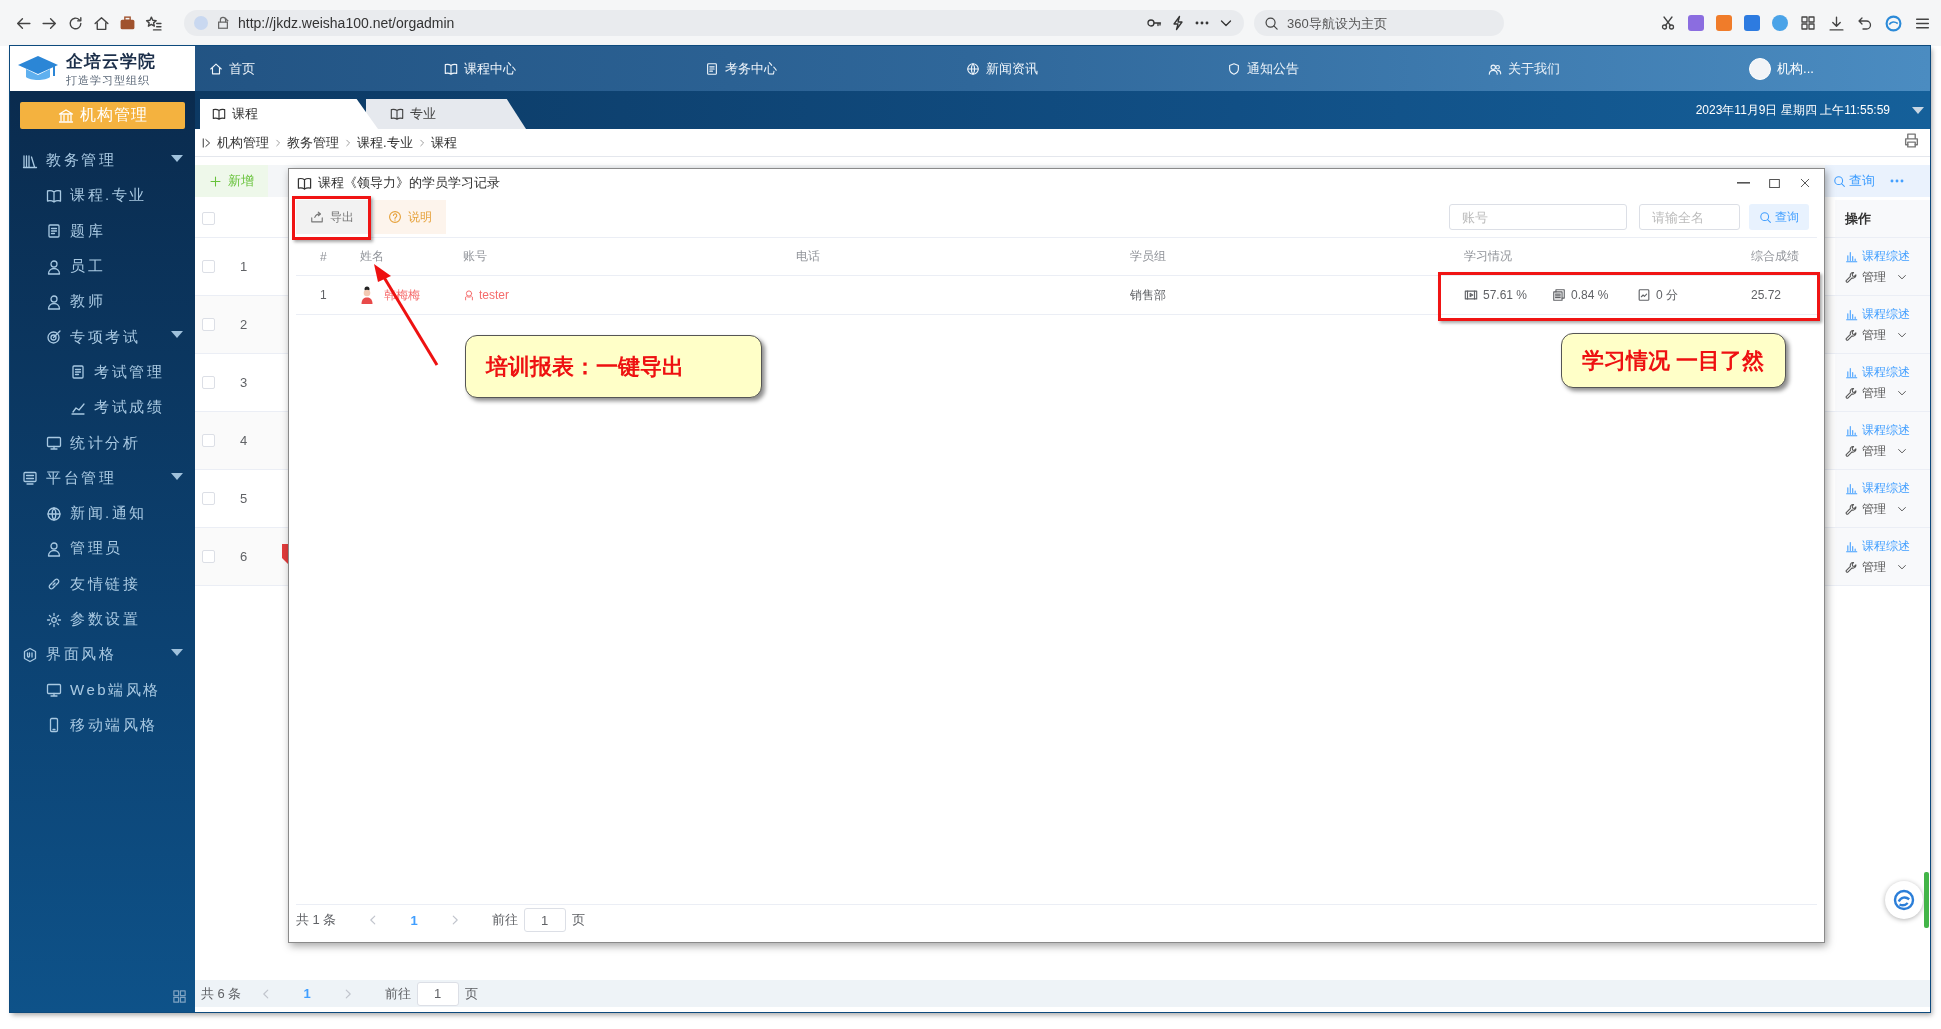 The height and width of the screenshot is (1029, 1941). What do you see at coordinates (102, 372) in the screenshot?
I see `nav-item: 考试管理` at bounding box center [102, 372].